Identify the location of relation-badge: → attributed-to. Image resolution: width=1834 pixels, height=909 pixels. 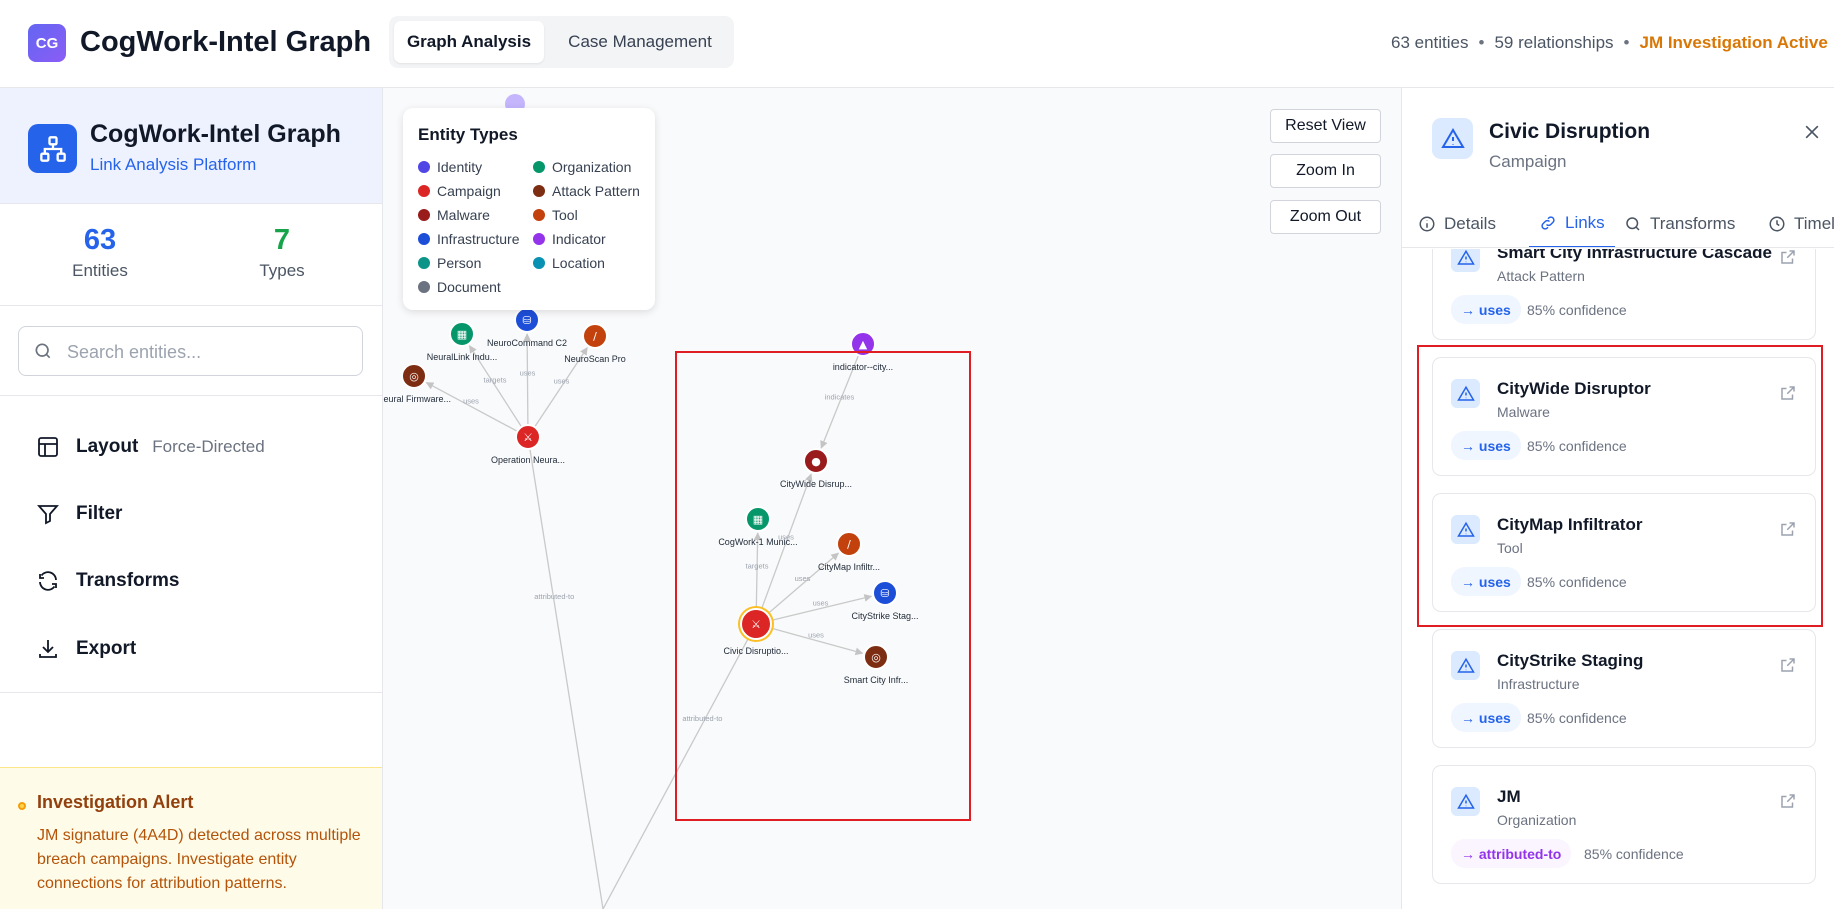
(1511, 853).